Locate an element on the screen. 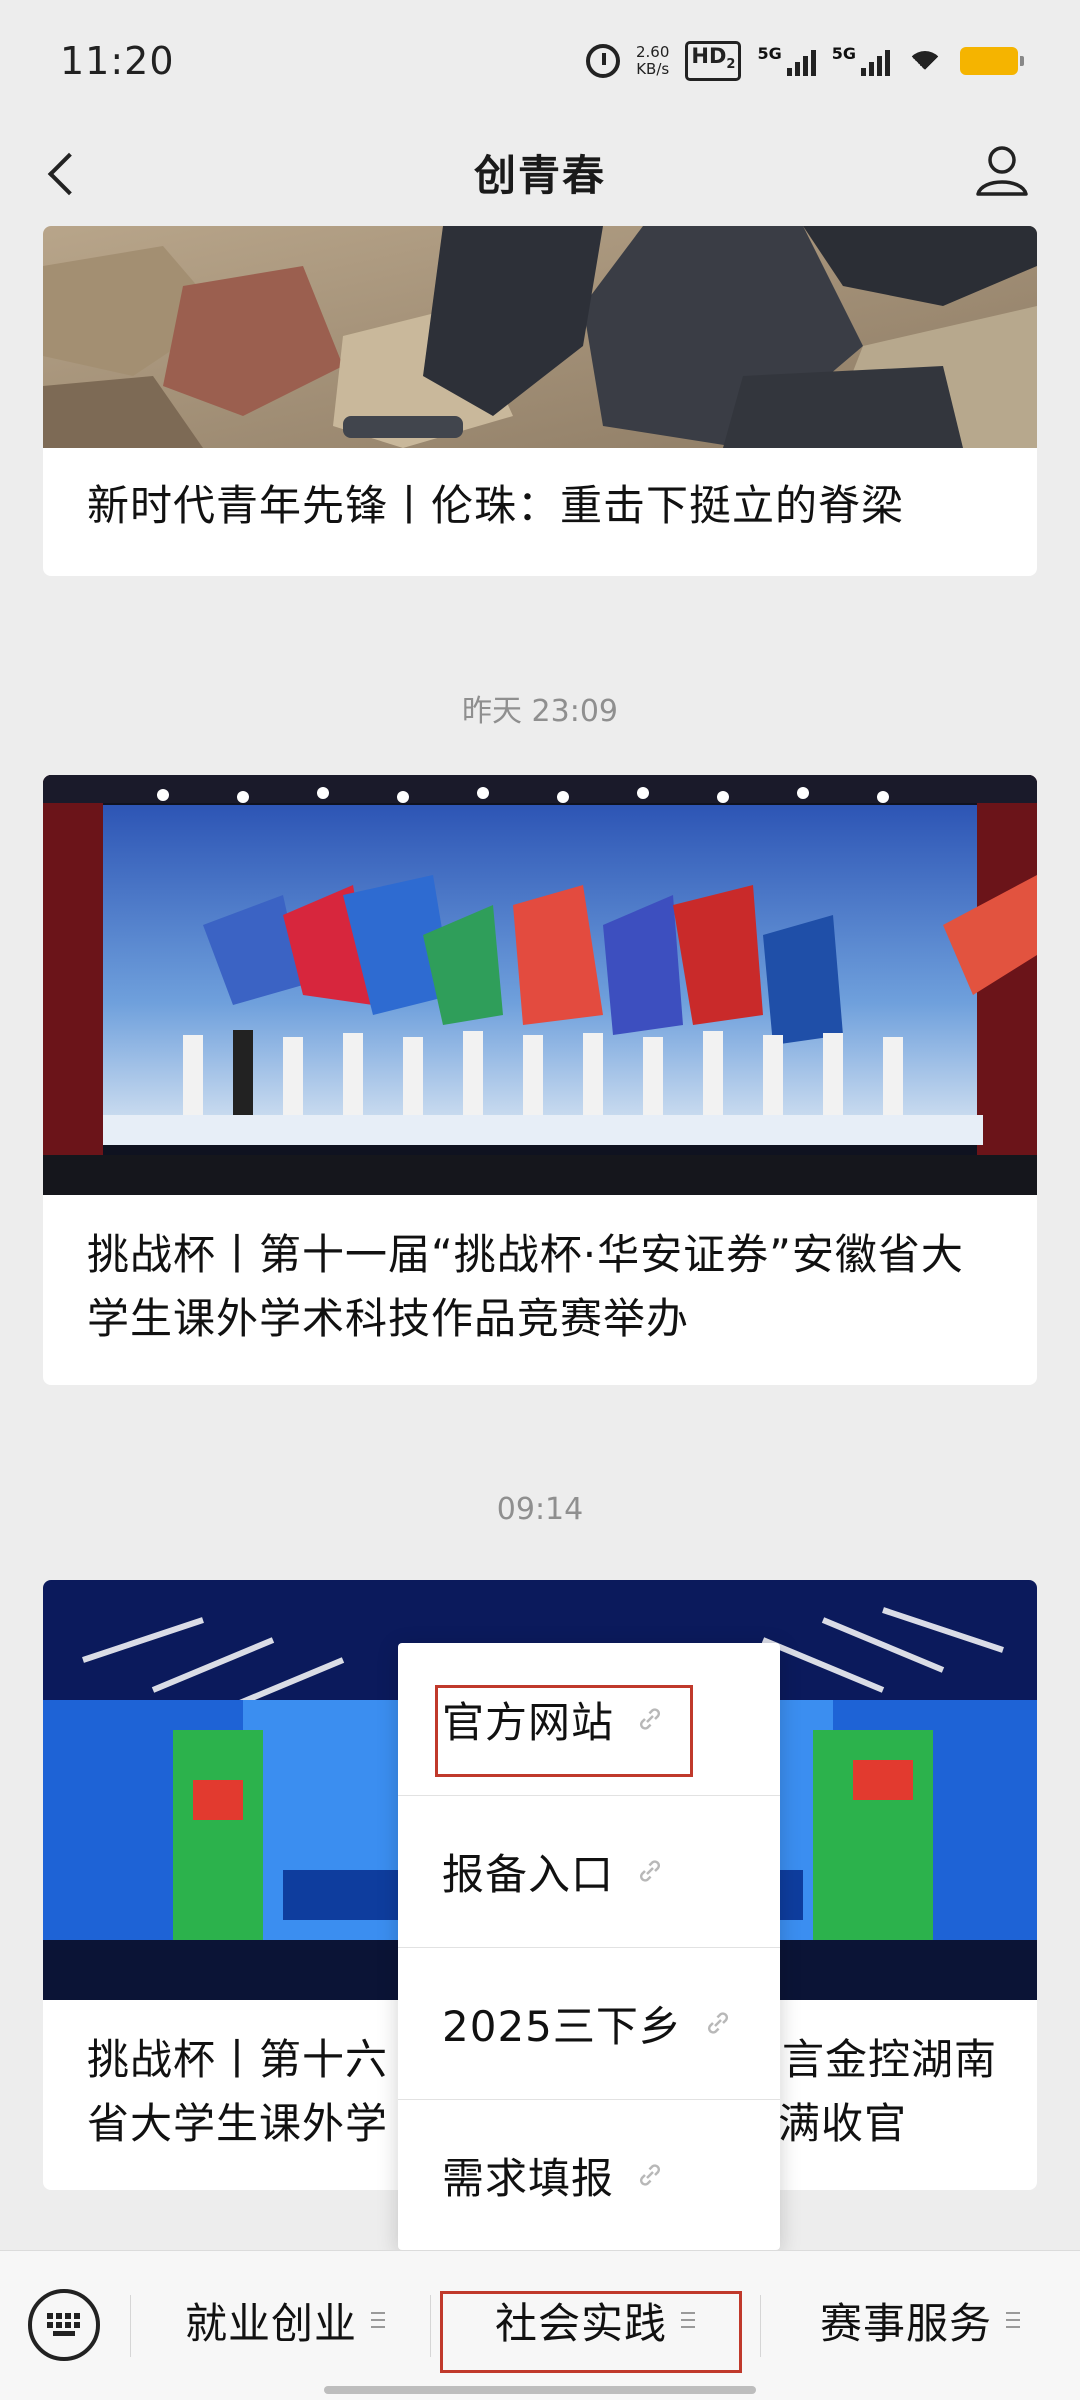 The width and height of the screenshot is (1080, 2400). article-card-1: 新时代青年先锋丨伦珠：重击下挺立的脊梁 is located at coordinates (540, 401).